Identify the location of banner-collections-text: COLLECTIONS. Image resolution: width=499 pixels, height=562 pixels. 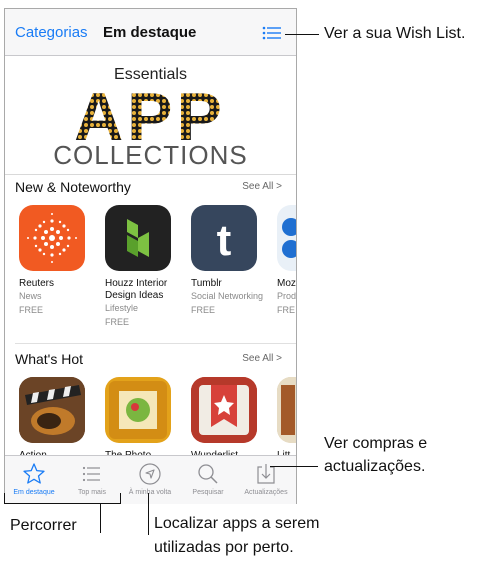
(150, 155).